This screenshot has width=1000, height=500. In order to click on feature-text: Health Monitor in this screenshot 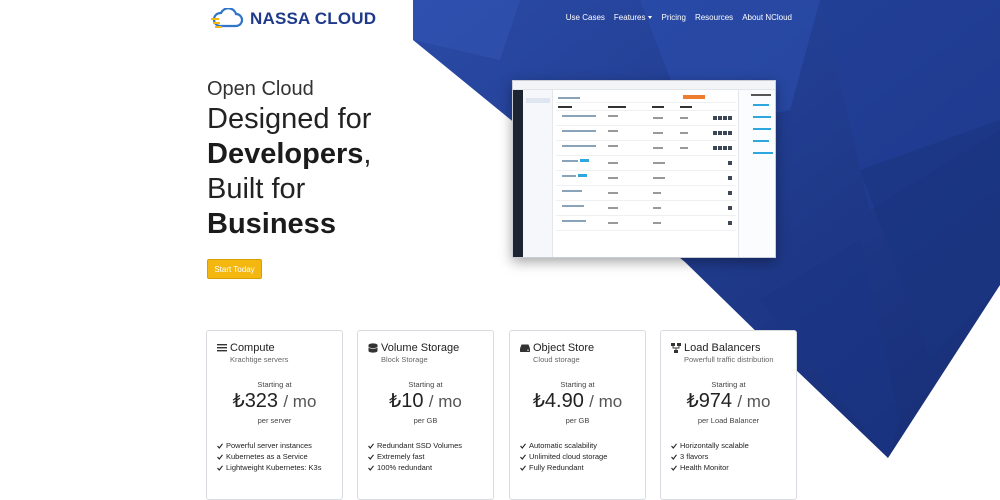, I will do `click(704, 467)`.